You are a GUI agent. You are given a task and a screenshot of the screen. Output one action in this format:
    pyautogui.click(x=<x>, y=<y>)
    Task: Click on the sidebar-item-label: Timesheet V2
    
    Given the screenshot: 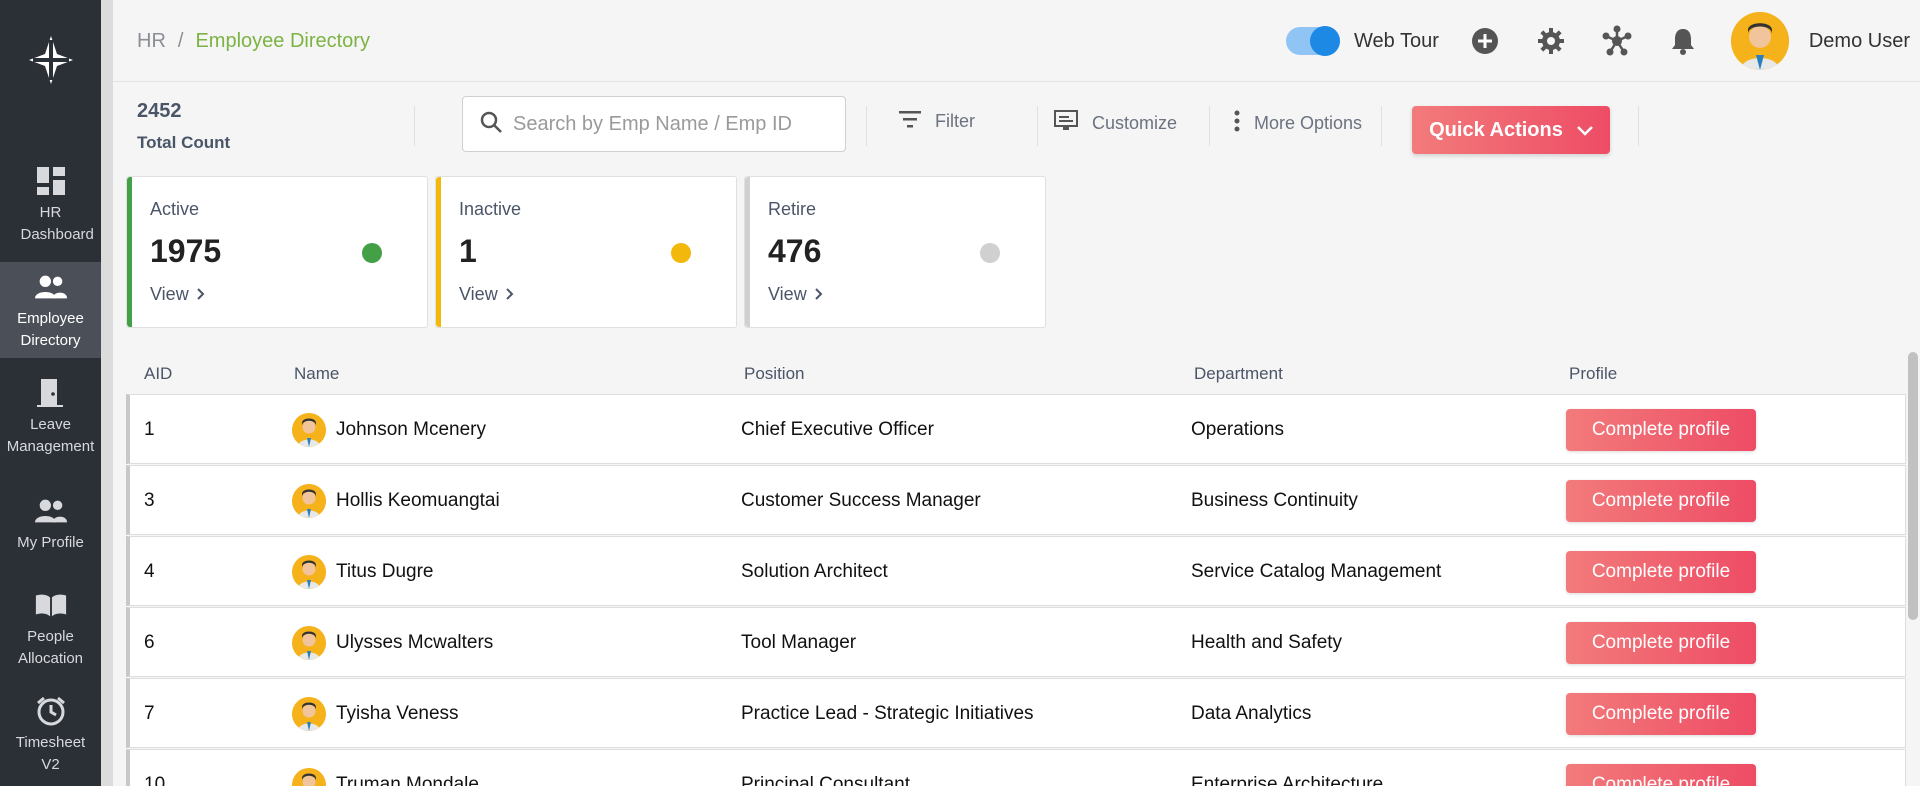 What is the action you would take?
    pyautogui.click(x=50, y=753)
    